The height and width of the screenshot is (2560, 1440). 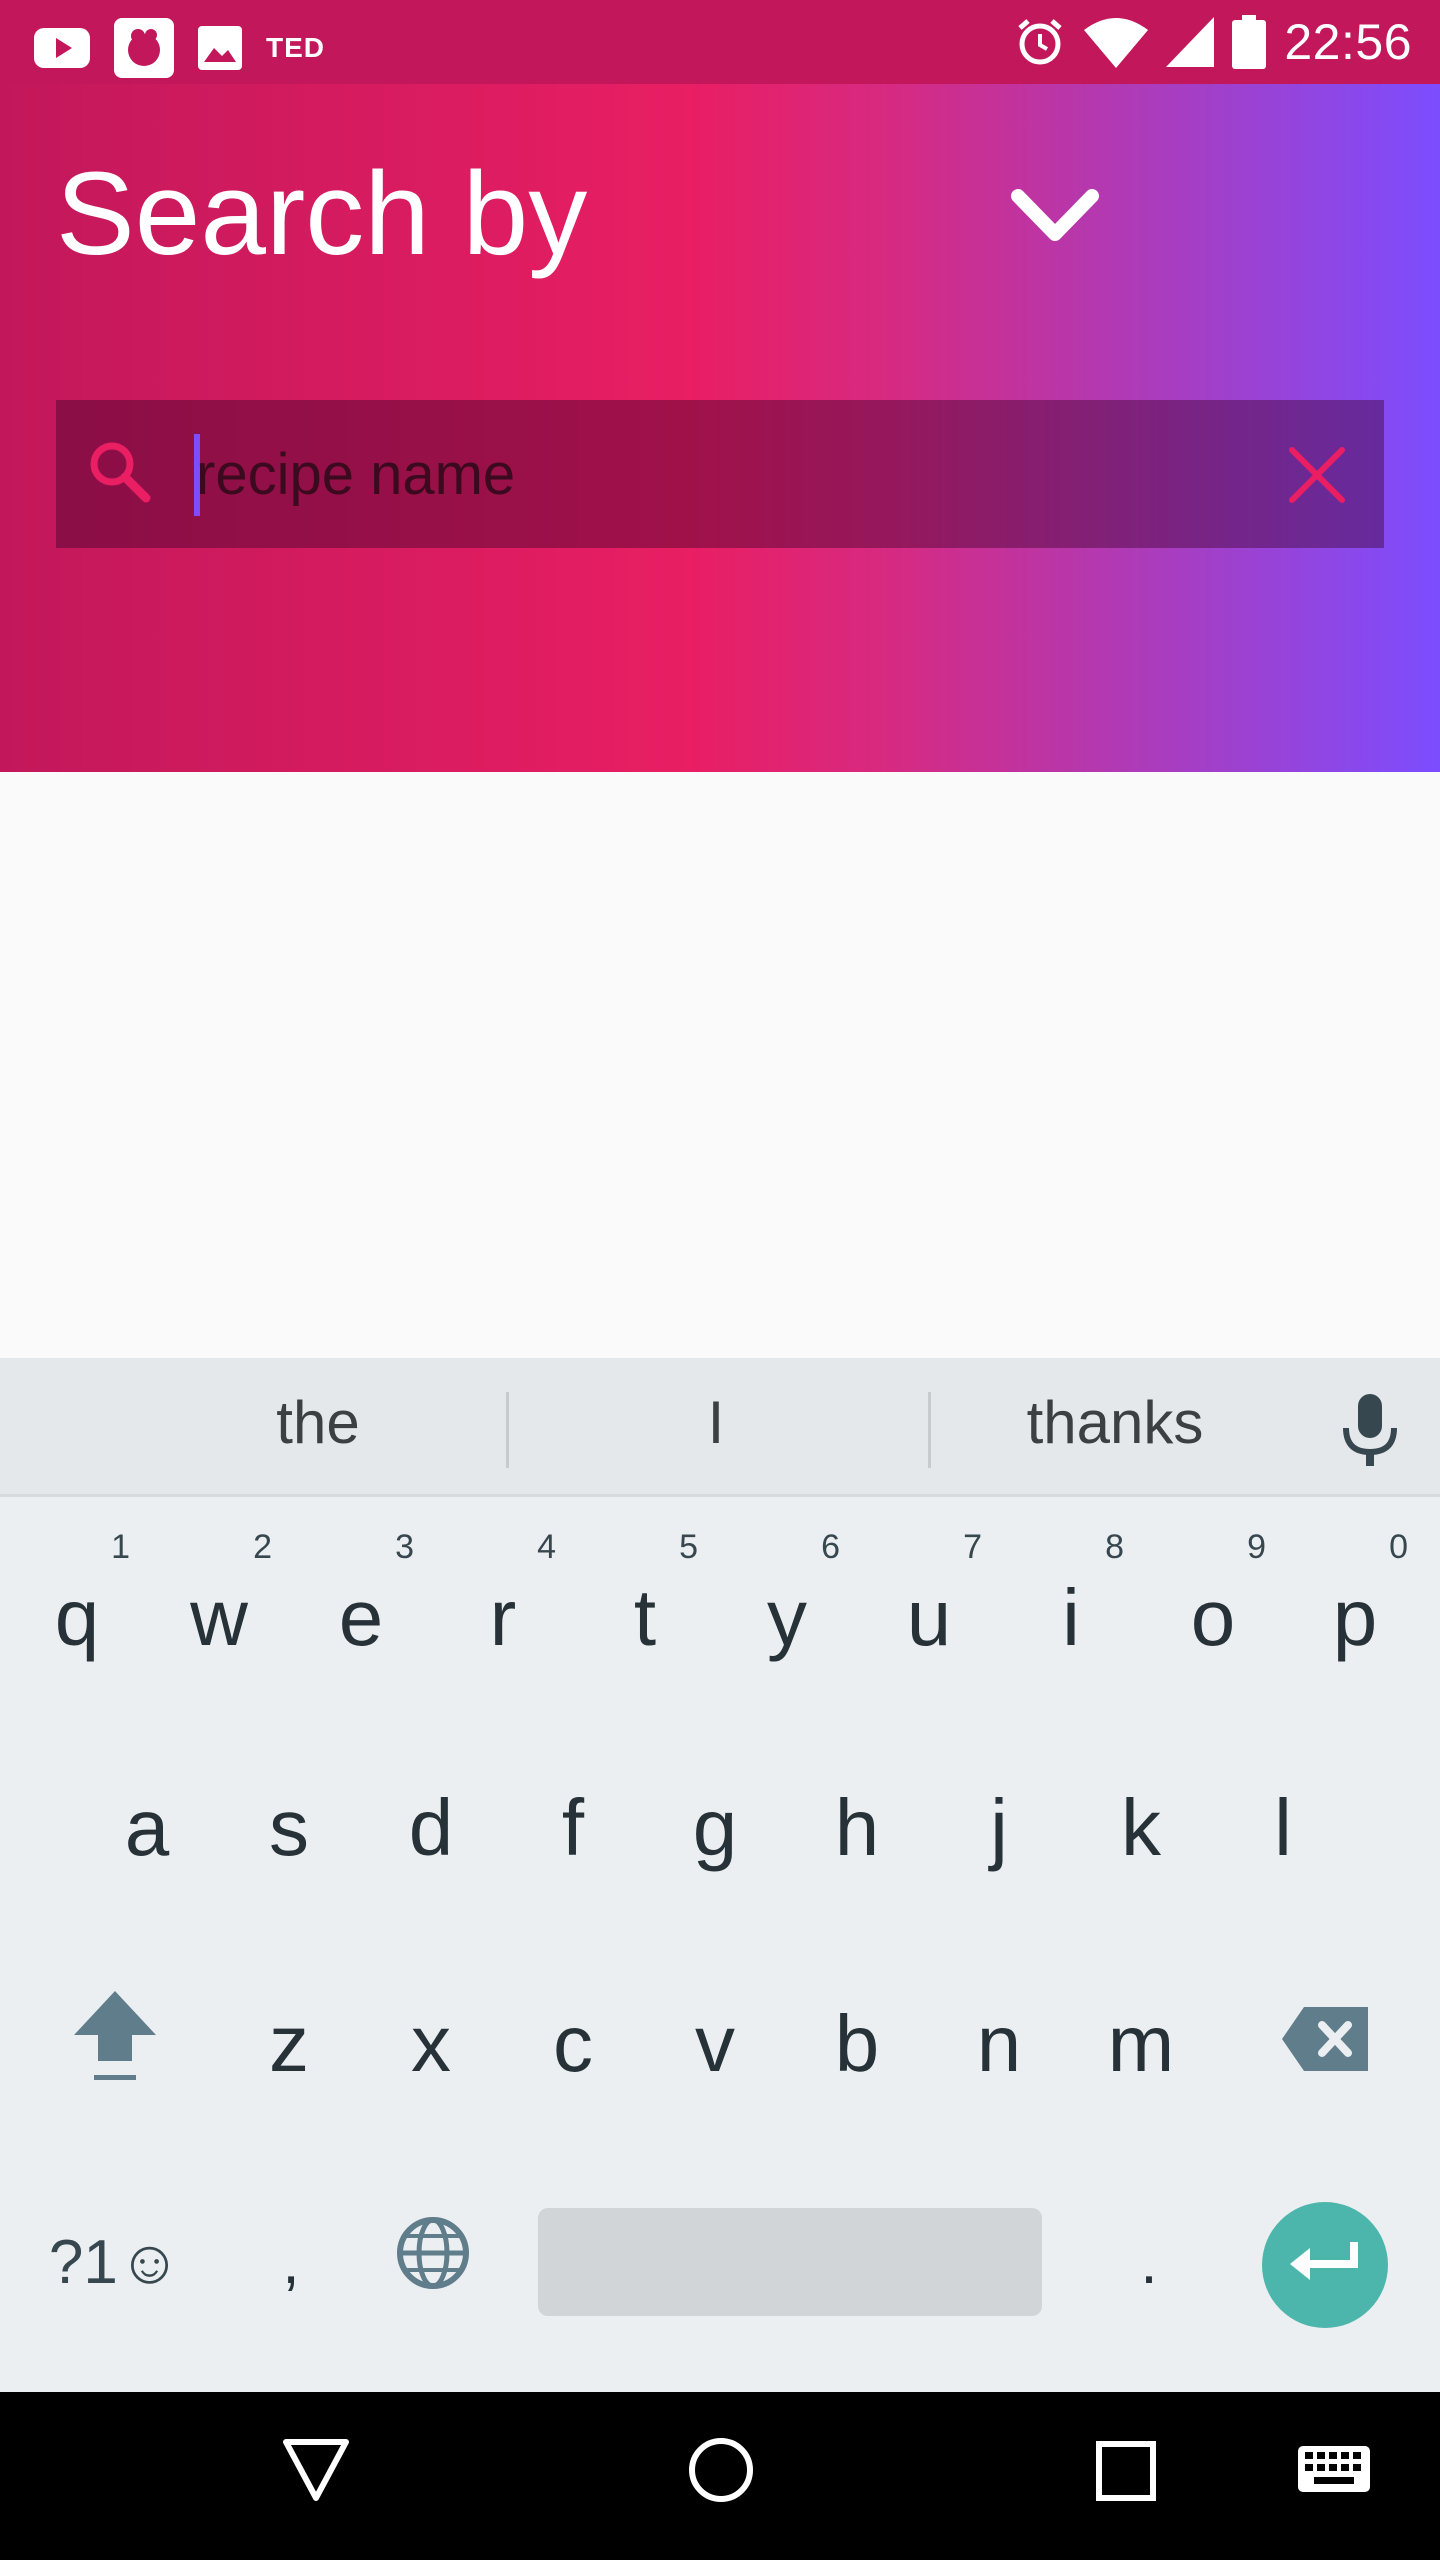 What do you see at coordinates (1149, 2262) in the screenshot?
I see `key-period: .` at bounding box center [1149, 2262].